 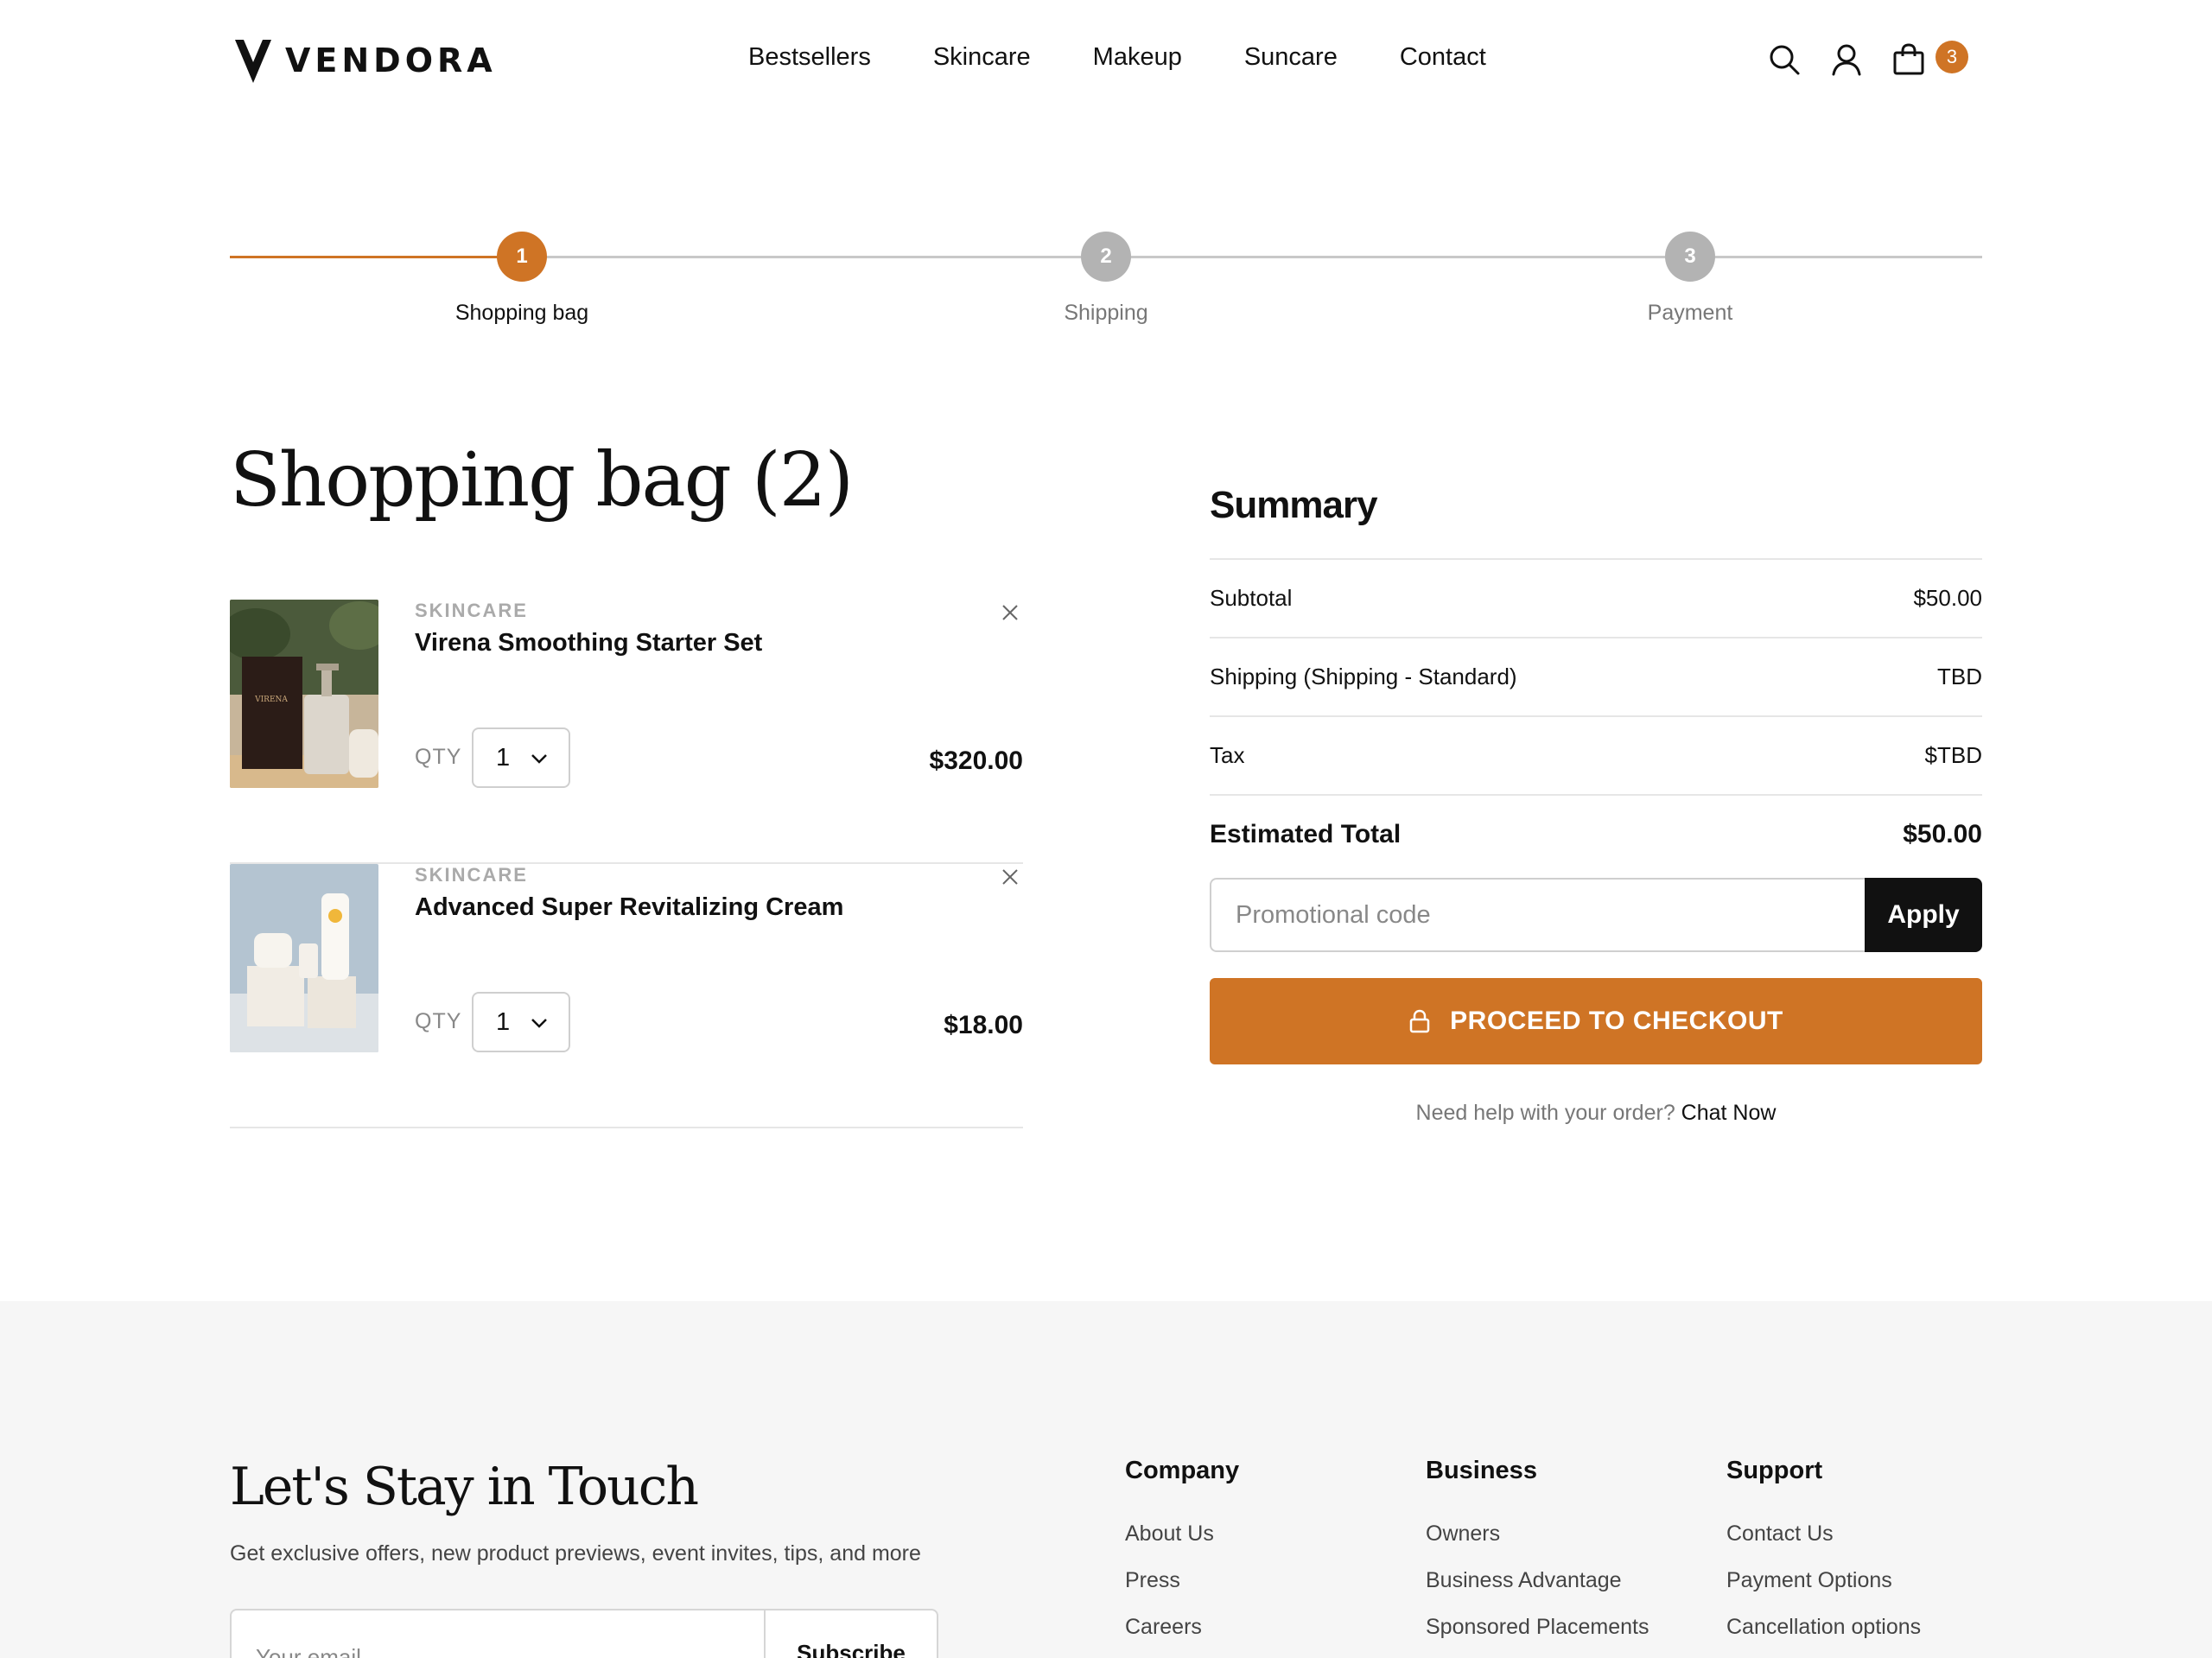 What do you see at coordinates (1943, 833) in the screenshot?
I see `total-value: $50.00` at bounding box center [1943, 833].